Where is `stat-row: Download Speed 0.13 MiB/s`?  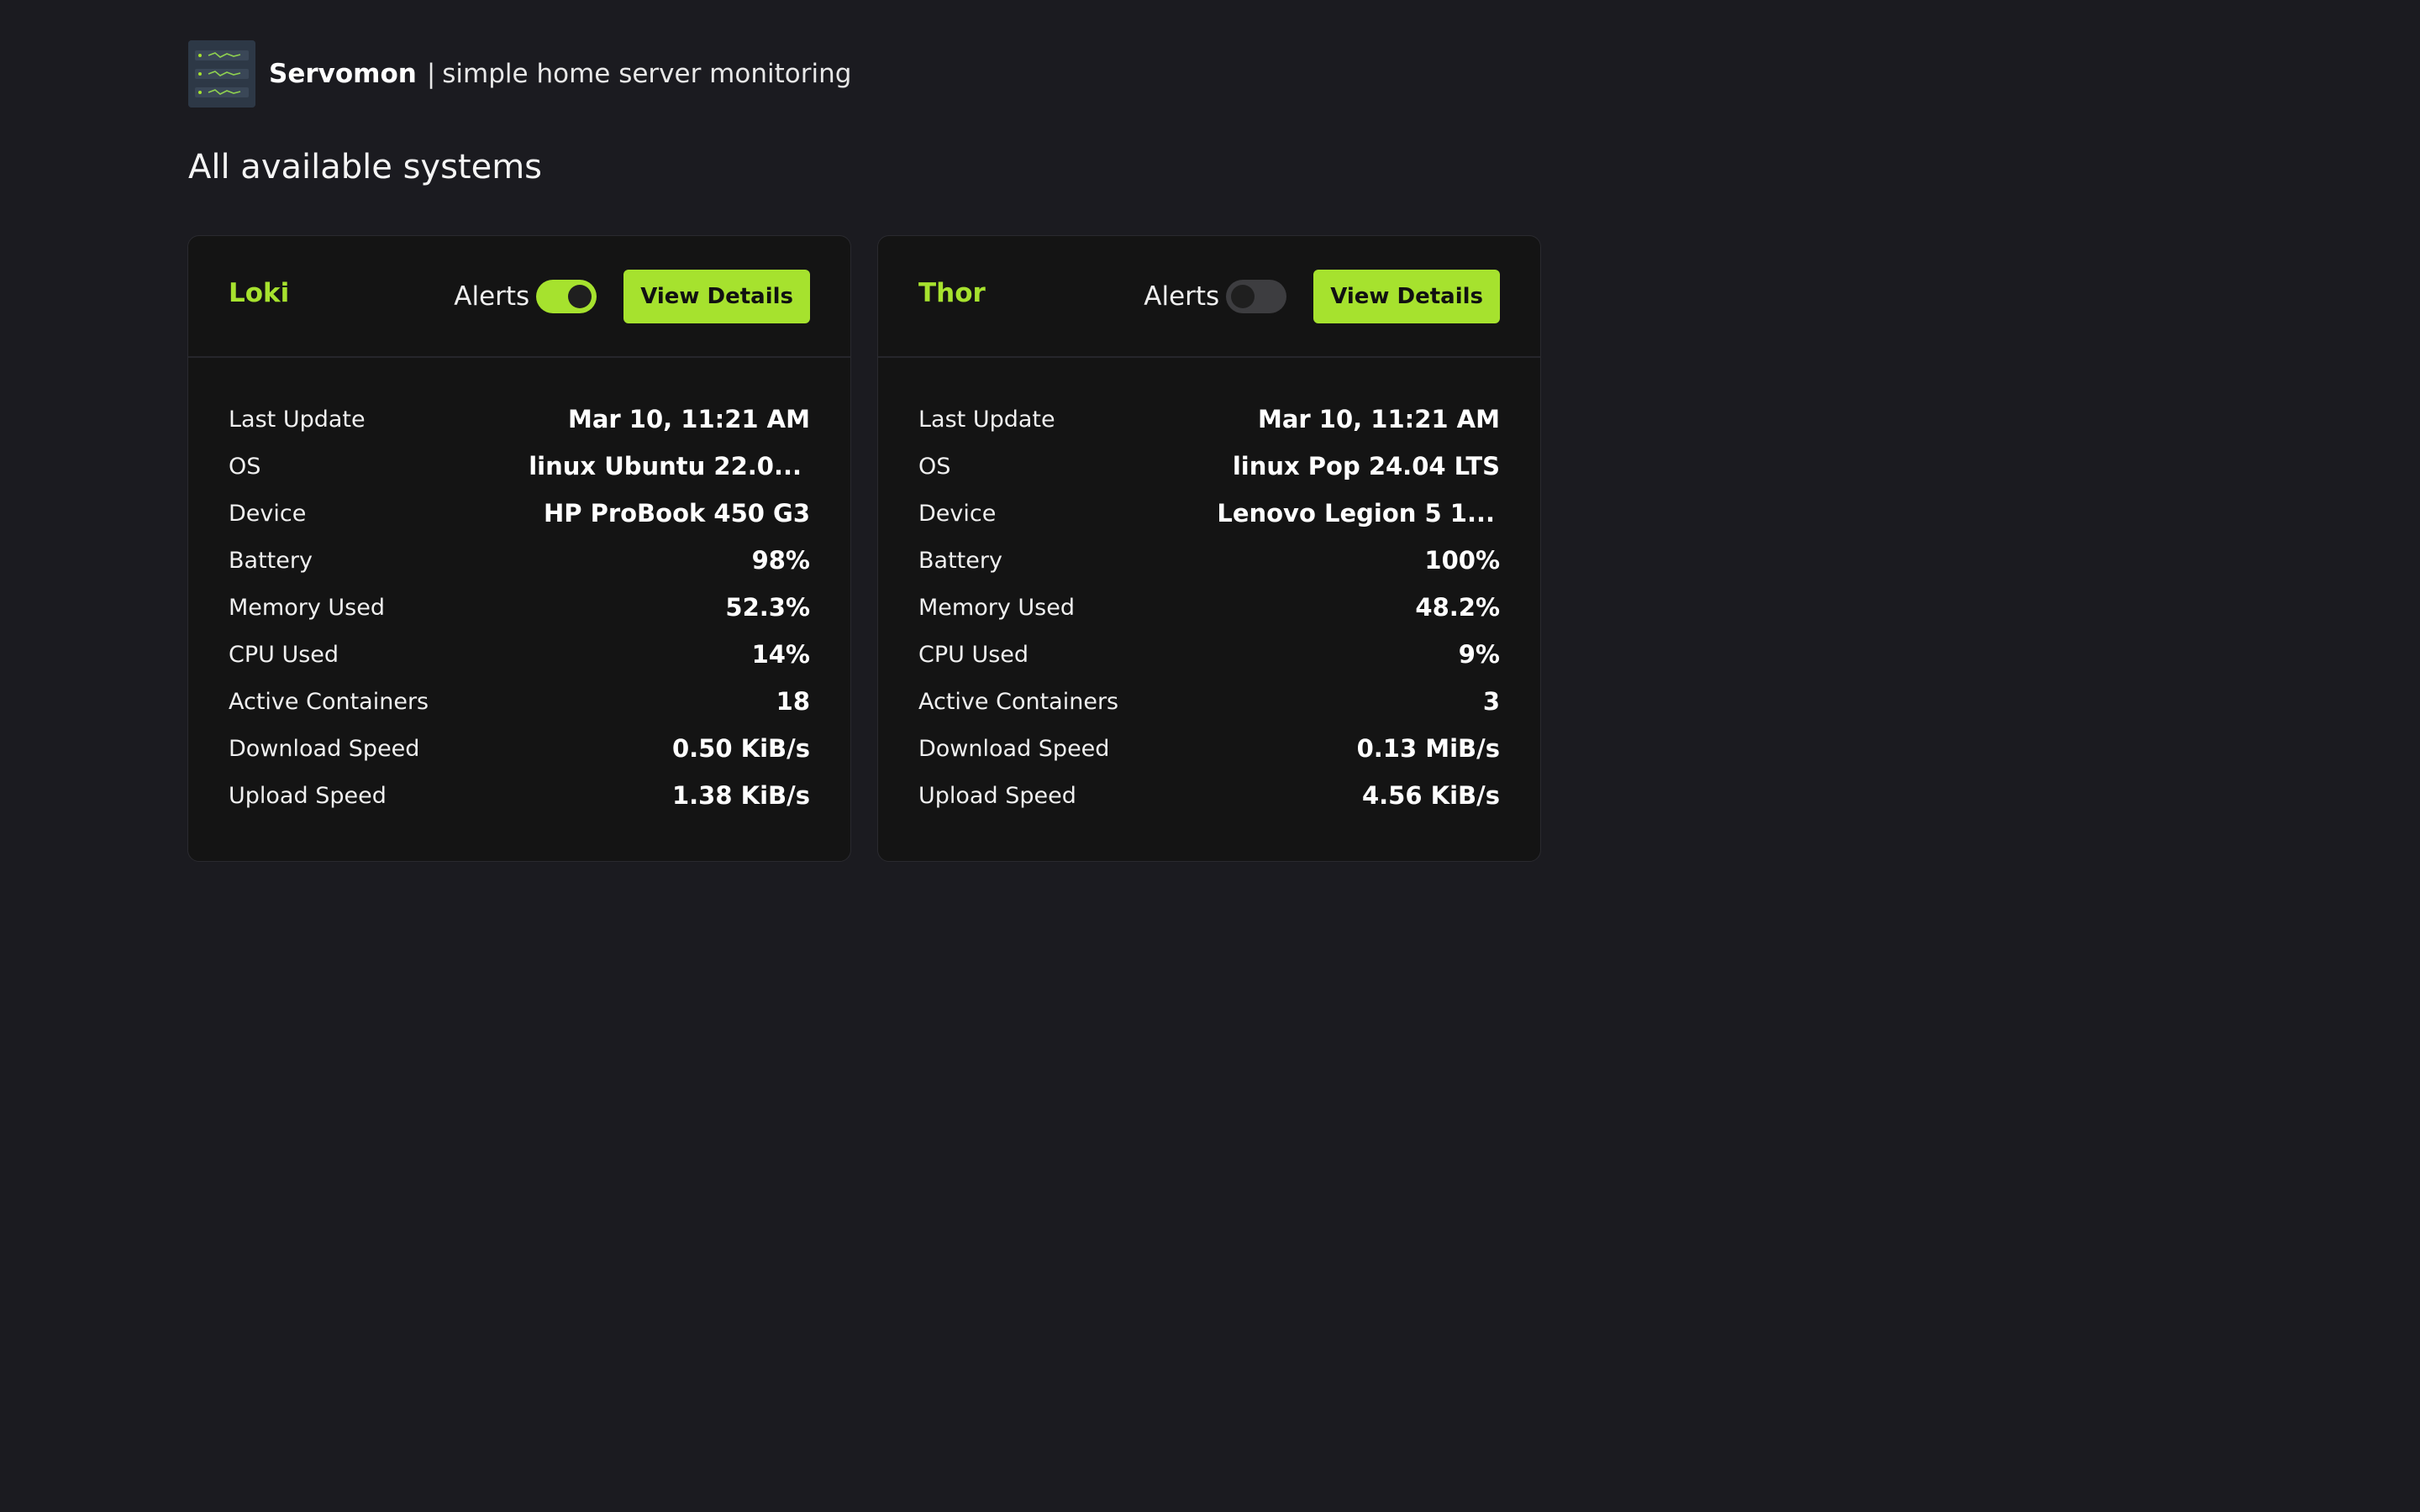 stat-row: Download Speed 0.13 MiB/s is located at coordinates (1209, 748).